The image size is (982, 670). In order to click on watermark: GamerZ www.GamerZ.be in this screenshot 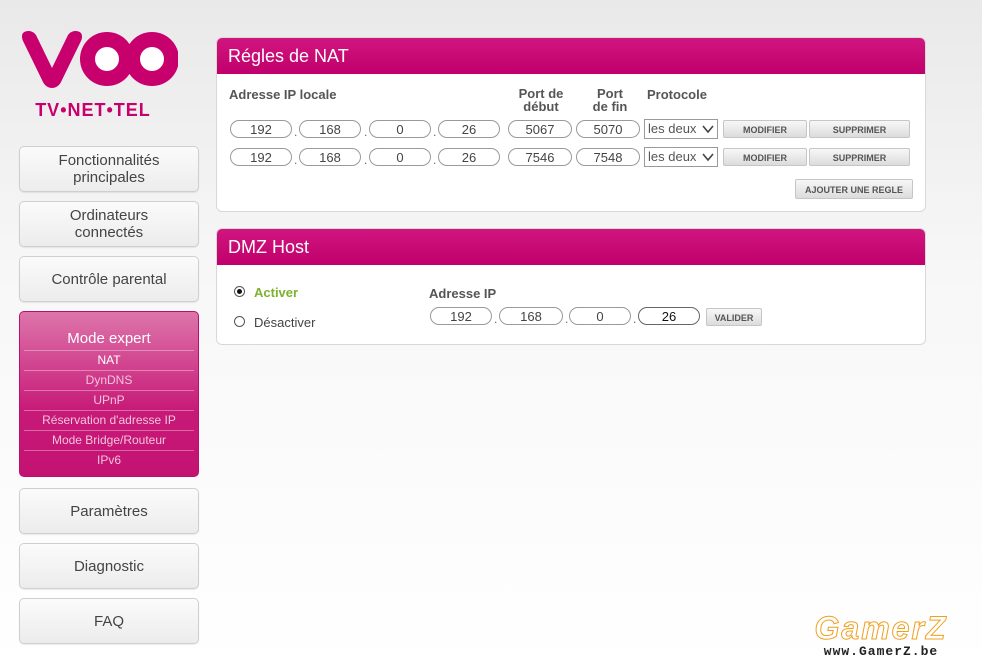, I will do `click(881, 636)`.